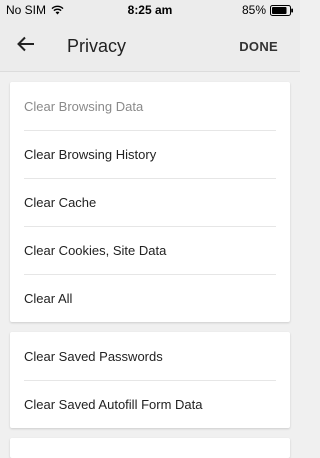  I want to click on back-button, so click(26, 46).